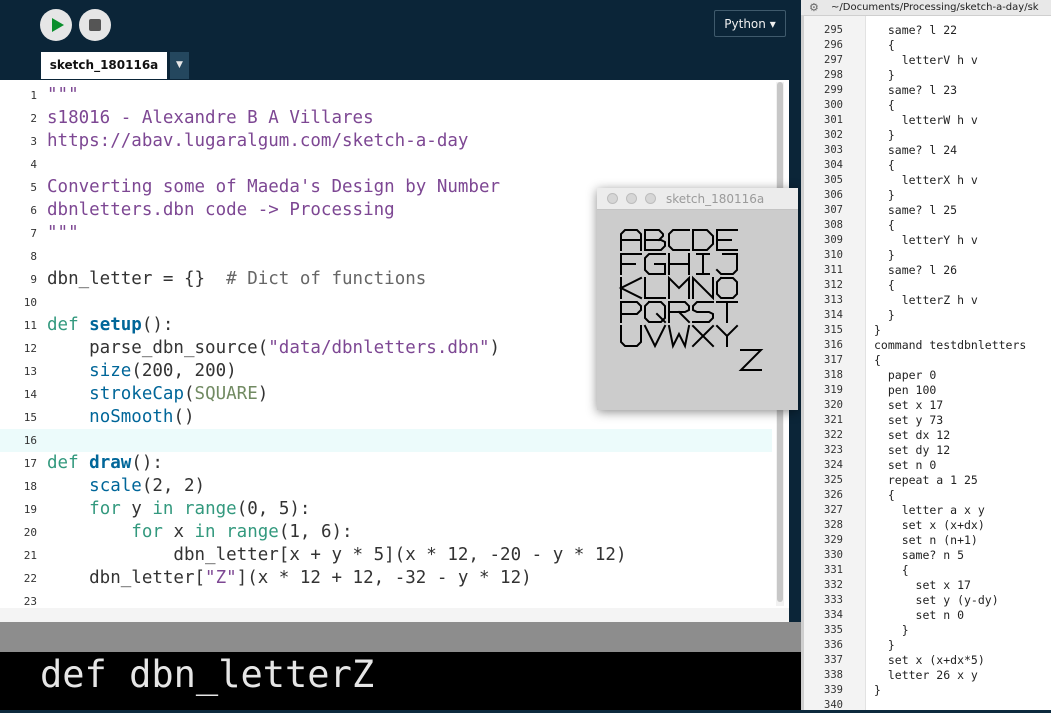  What do you see at coordinates (908, 420) in the screenshot?
I see `editor-code-line: set y 73` at bounding box center [908, 420].